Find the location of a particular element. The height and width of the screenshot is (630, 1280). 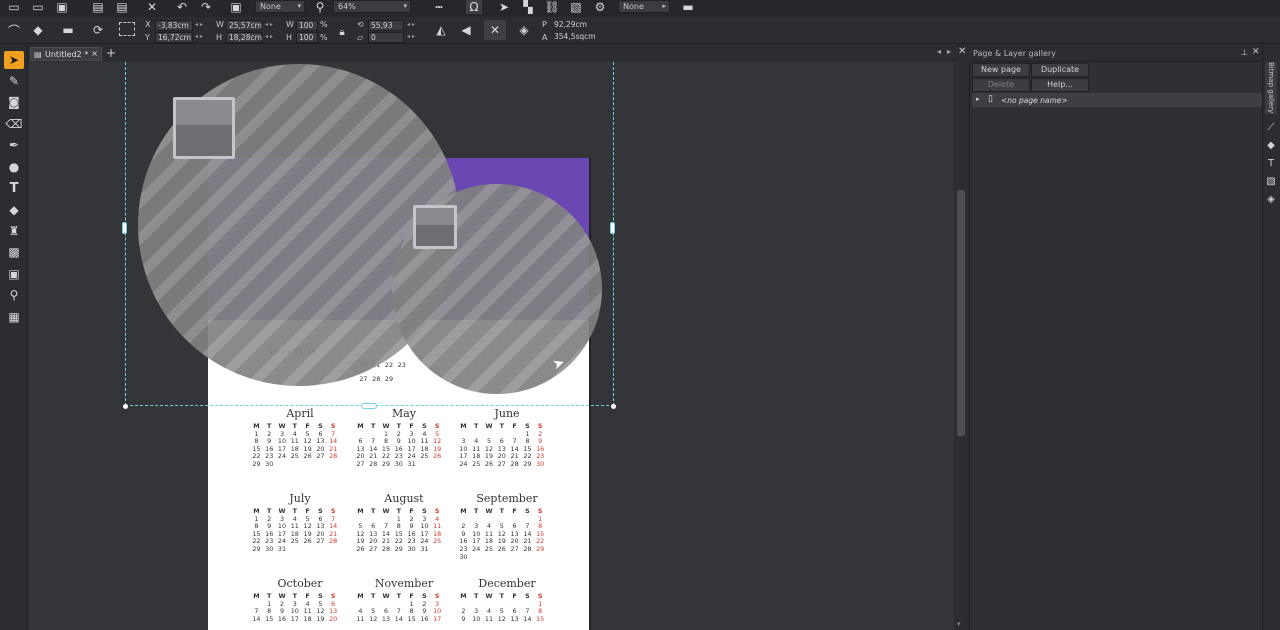

close-document-icon: ✕ is located at coordinates (962, 51).